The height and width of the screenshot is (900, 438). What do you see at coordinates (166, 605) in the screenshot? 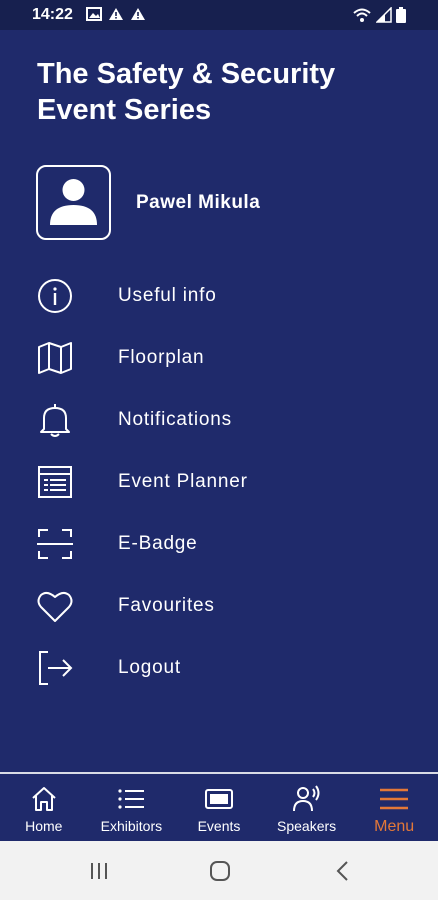
I see `menu-item-label: Favourites` at bounding box center [166, 605].